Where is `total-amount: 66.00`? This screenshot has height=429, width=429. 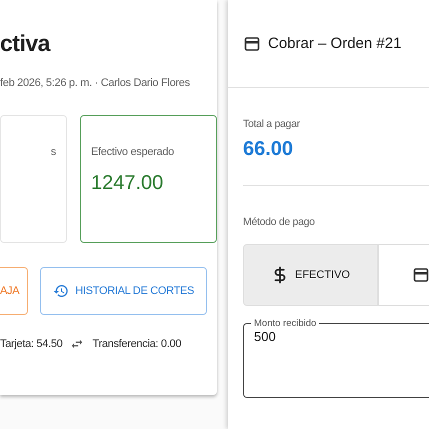 total-amount: 66.00 is located at coordinates (268, 149).